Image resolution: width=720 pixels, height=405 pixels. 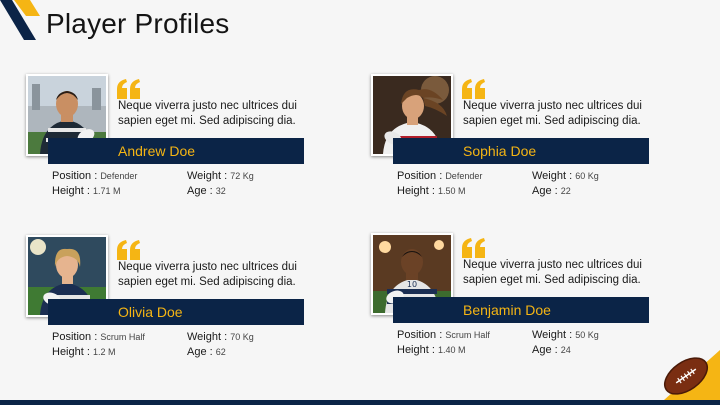 What do you see at coordinates (104, 351) in the screenshot?
I see `stat-value: 1.2 M` at bounding box center [104, 351].